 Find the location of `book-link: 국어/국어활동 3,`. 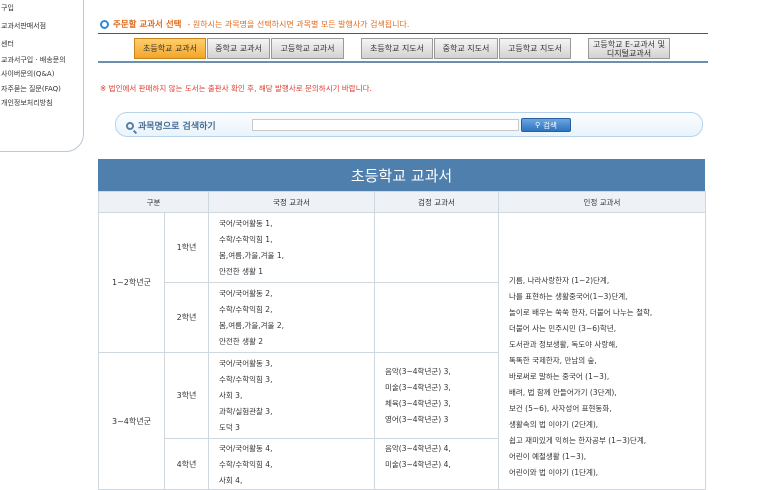

book-link: 국어/국어활동 3, is located at coordinates (296, 364).